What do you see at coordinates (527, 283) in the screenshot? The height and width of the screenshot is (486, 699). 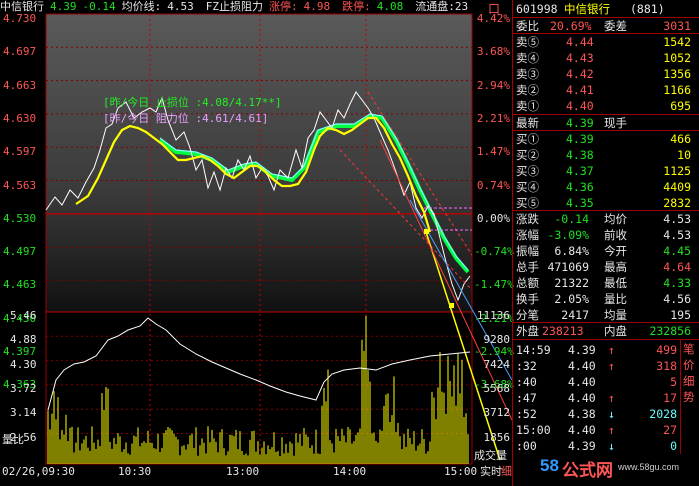 I see `stat-label: 总额` at bounding box center [527, 283].